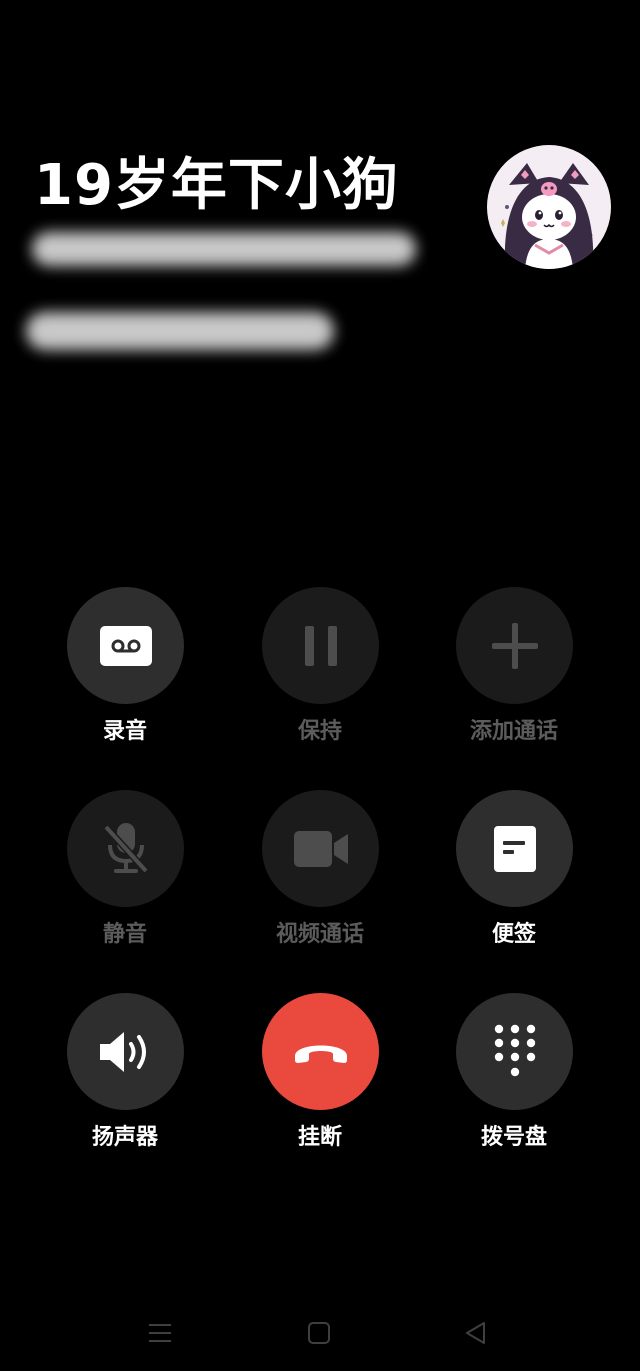 This screenshot has width=640, height=1371. Describe the element at coordinates (224, 249) in the screenshot. I see `caller-number-blurred` at that location.